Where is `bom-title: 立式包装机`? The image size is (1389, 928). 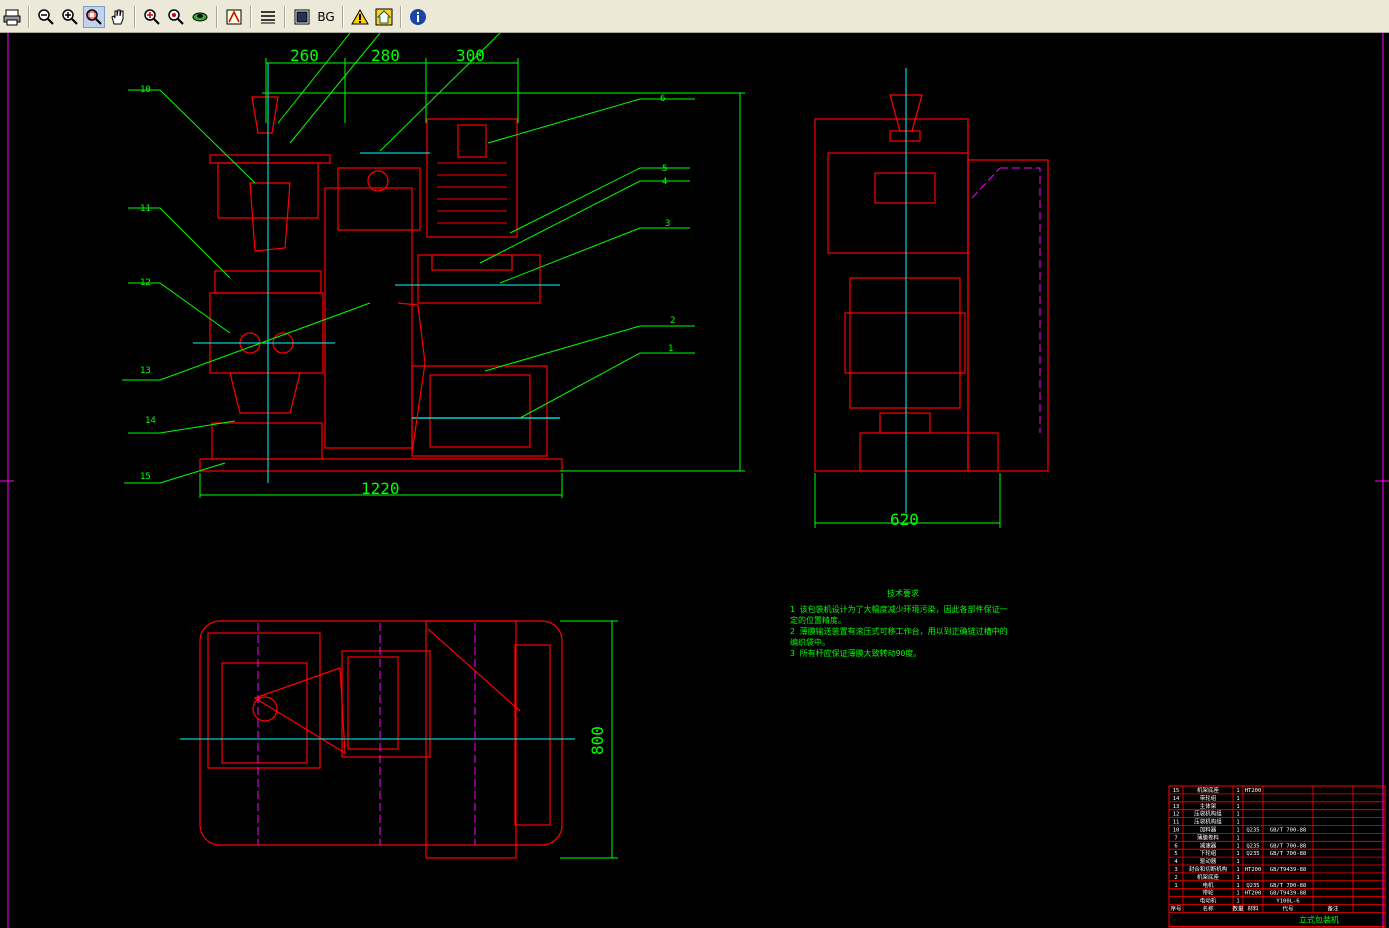 bom-title: 立式包装机 is located at coordinates (1319, 919).